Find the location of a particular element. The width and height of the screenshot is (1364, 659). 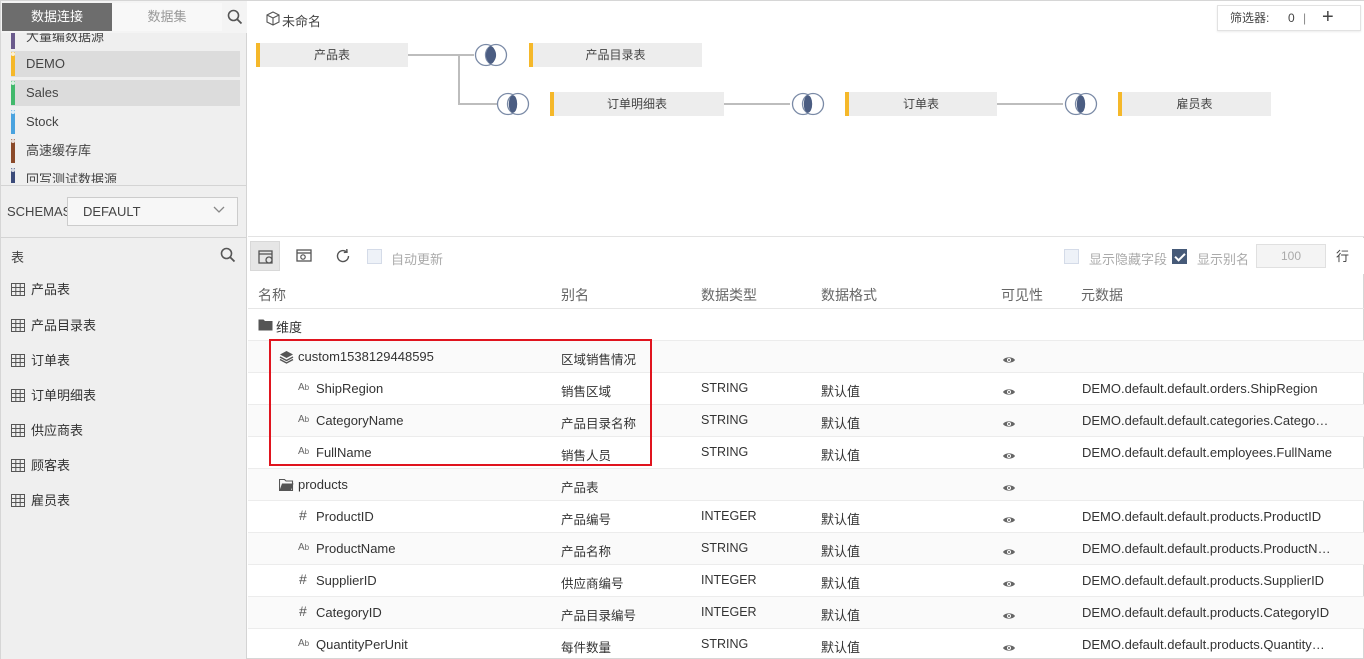

schemas-label: SCHEMAS is located at coordinates (39, 211).